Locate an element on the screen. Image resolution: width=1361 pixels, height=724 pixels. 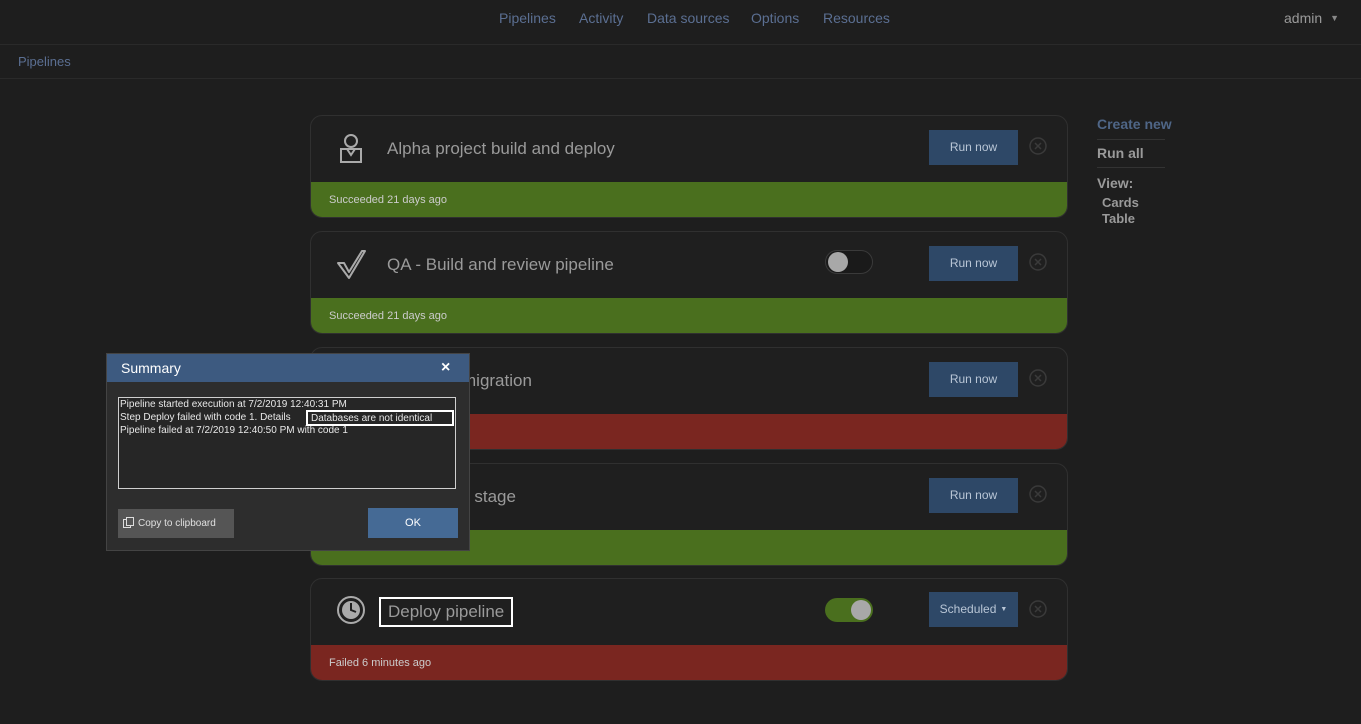
pipeline-title: Alpha project build and deploy is located at coordinates (501, 149).